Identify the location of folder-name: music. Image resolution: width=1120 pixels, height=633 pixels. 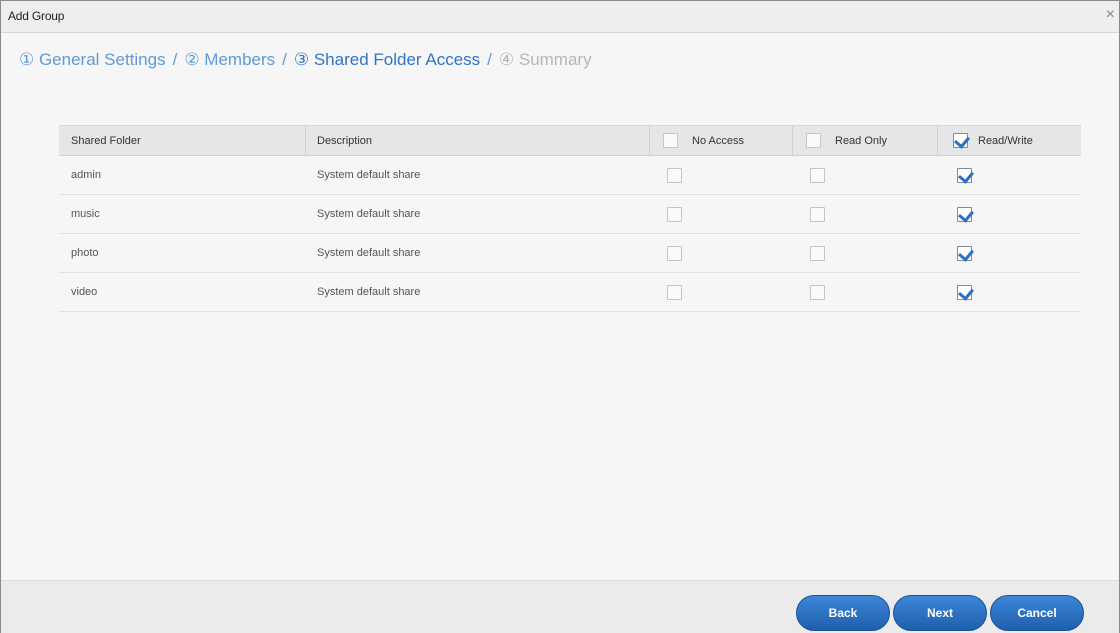
(85, 214).